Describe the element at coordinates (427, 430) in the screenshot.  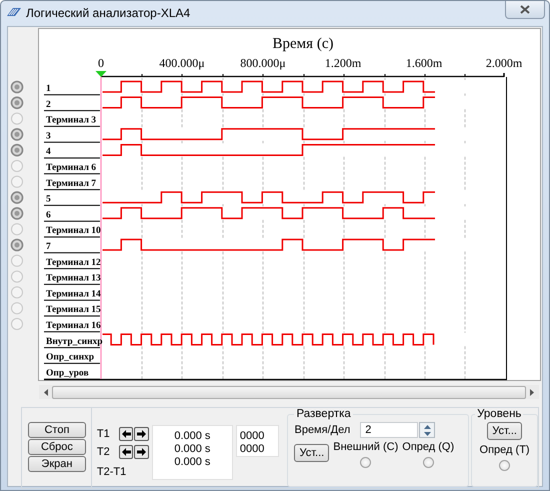
I see `spinner` at that location.